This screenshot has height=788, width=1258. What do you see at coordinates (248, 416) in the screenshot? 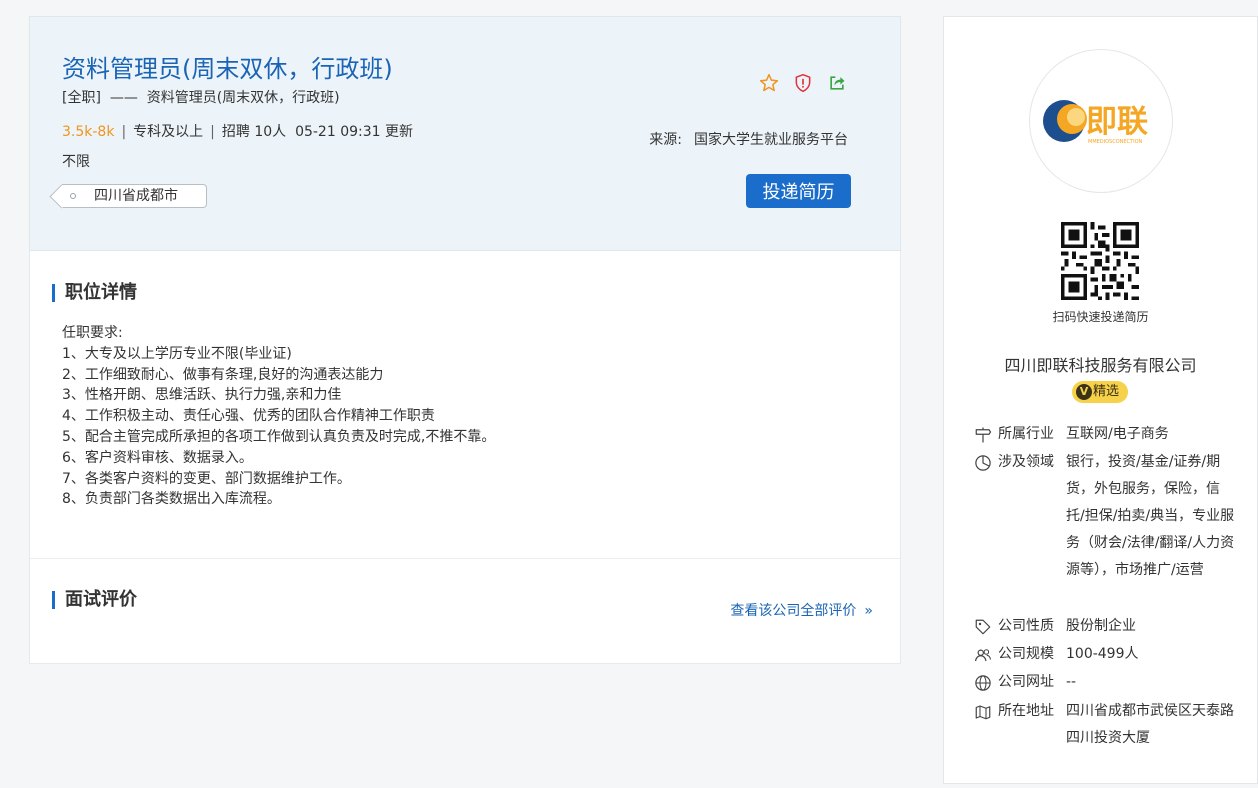
I see `list-item: 4、工作积极主动、责任心强、优秀的团队合作精神工作职责` at bounding box center [248, 416].